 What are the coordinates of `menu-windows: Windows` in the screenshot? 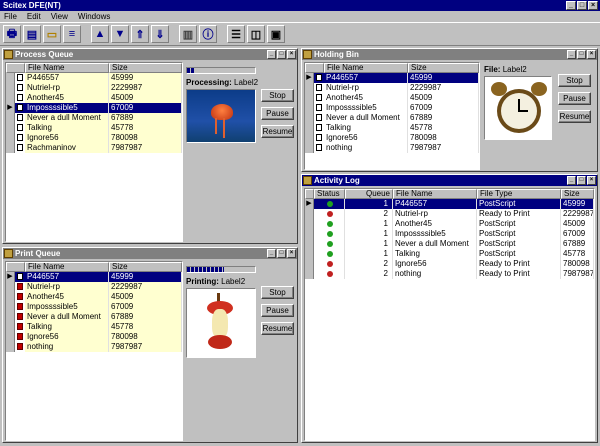 It's located at (94, 16).